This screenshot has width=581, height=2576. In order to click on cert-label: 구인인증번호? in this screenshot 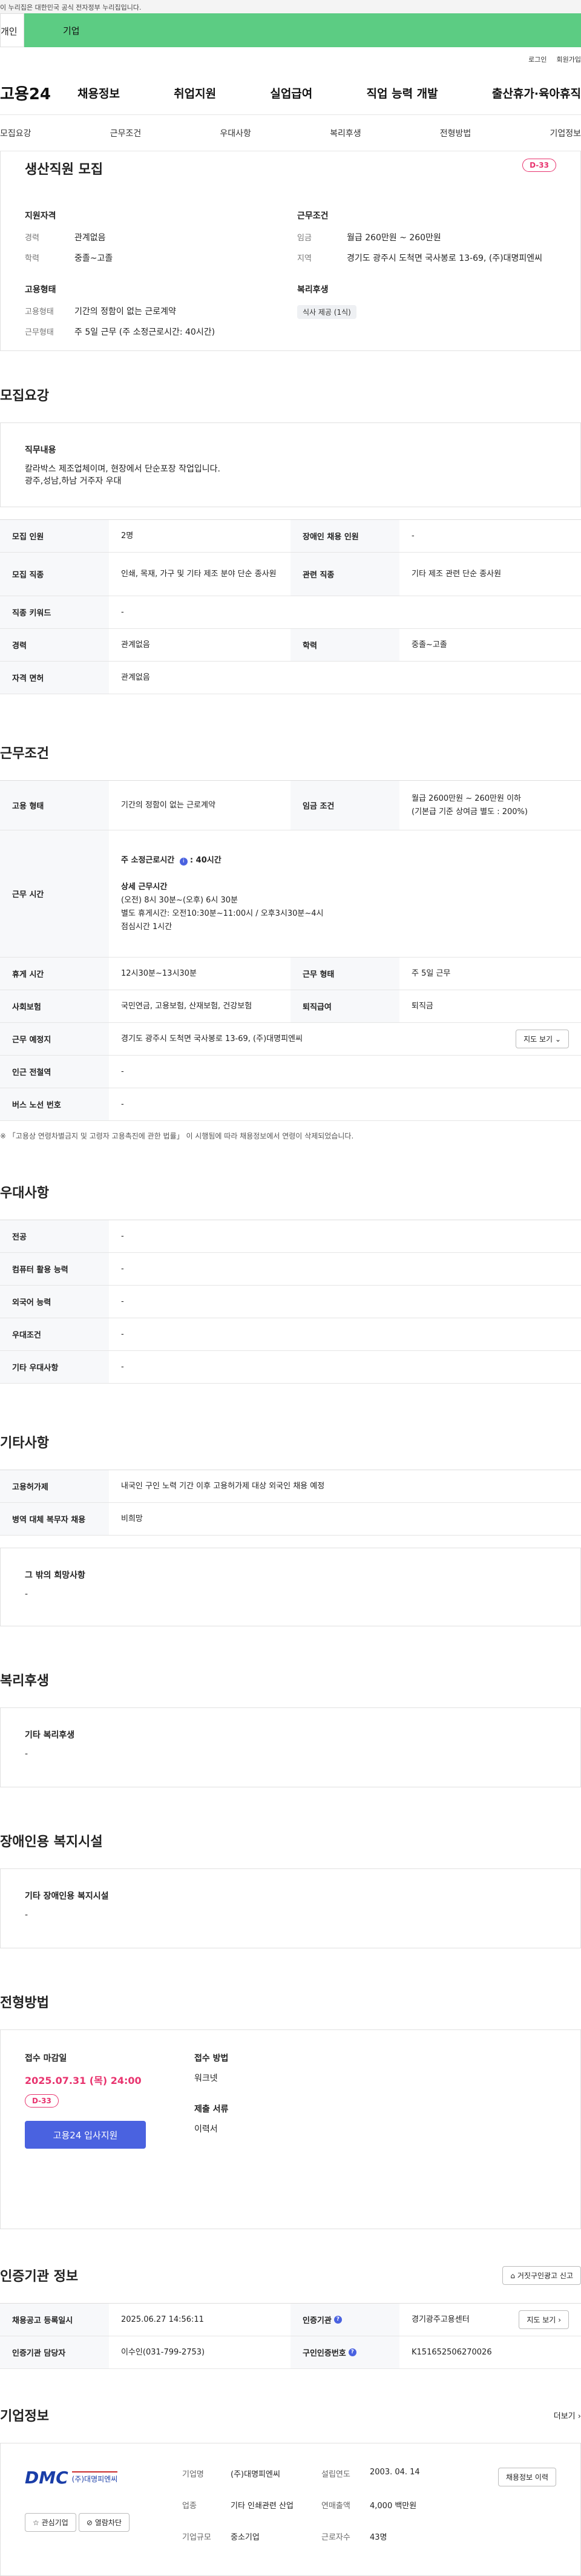, I will do `click(344, 2352)`.